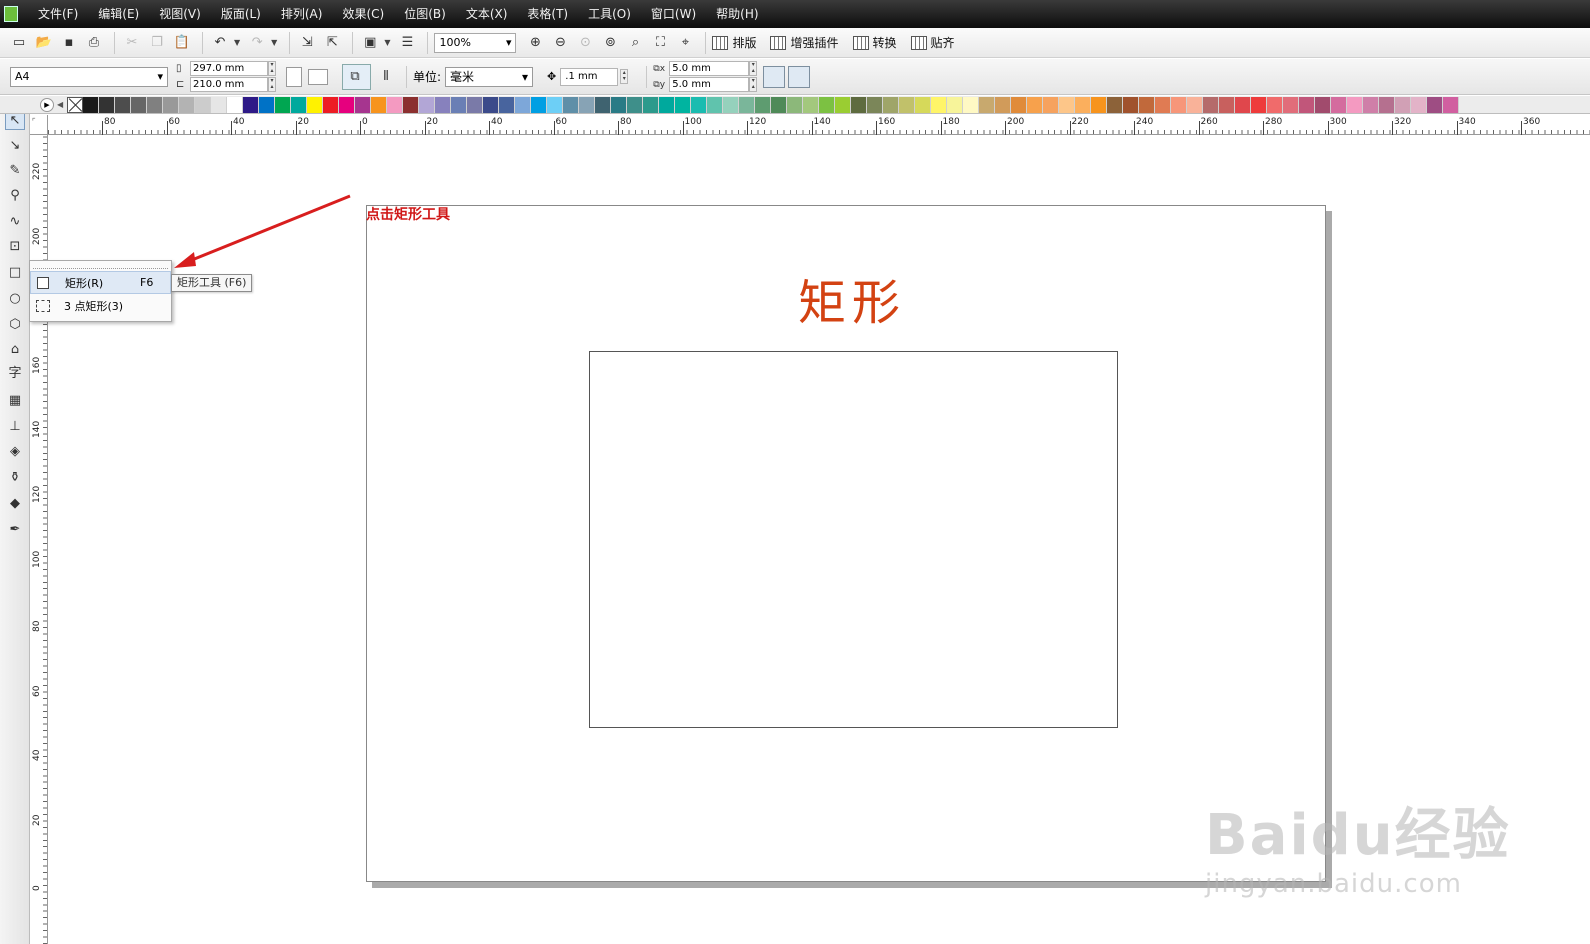  Describe the element at coordinates (307, 43) in the screenshot. I see `import-icon: ⇲` at that location.